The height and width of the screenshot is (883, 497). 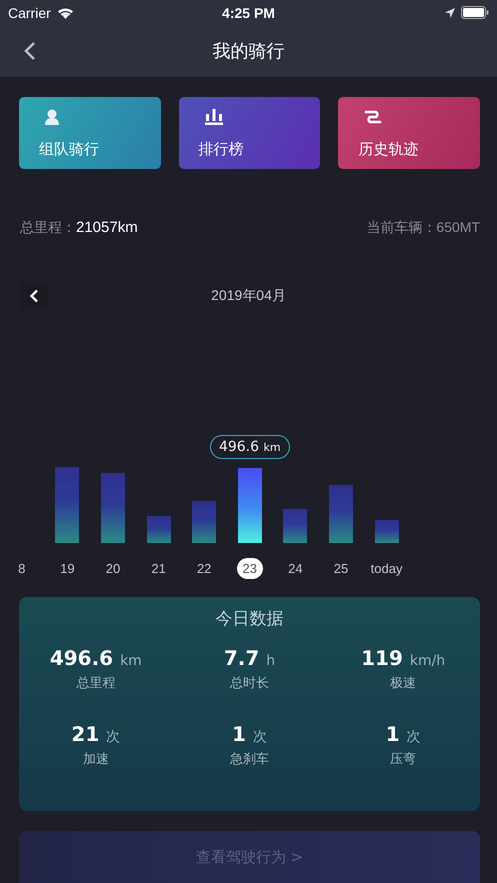 I want to click on total-distance: 总里程：21057km, so click(x=79, y=228).